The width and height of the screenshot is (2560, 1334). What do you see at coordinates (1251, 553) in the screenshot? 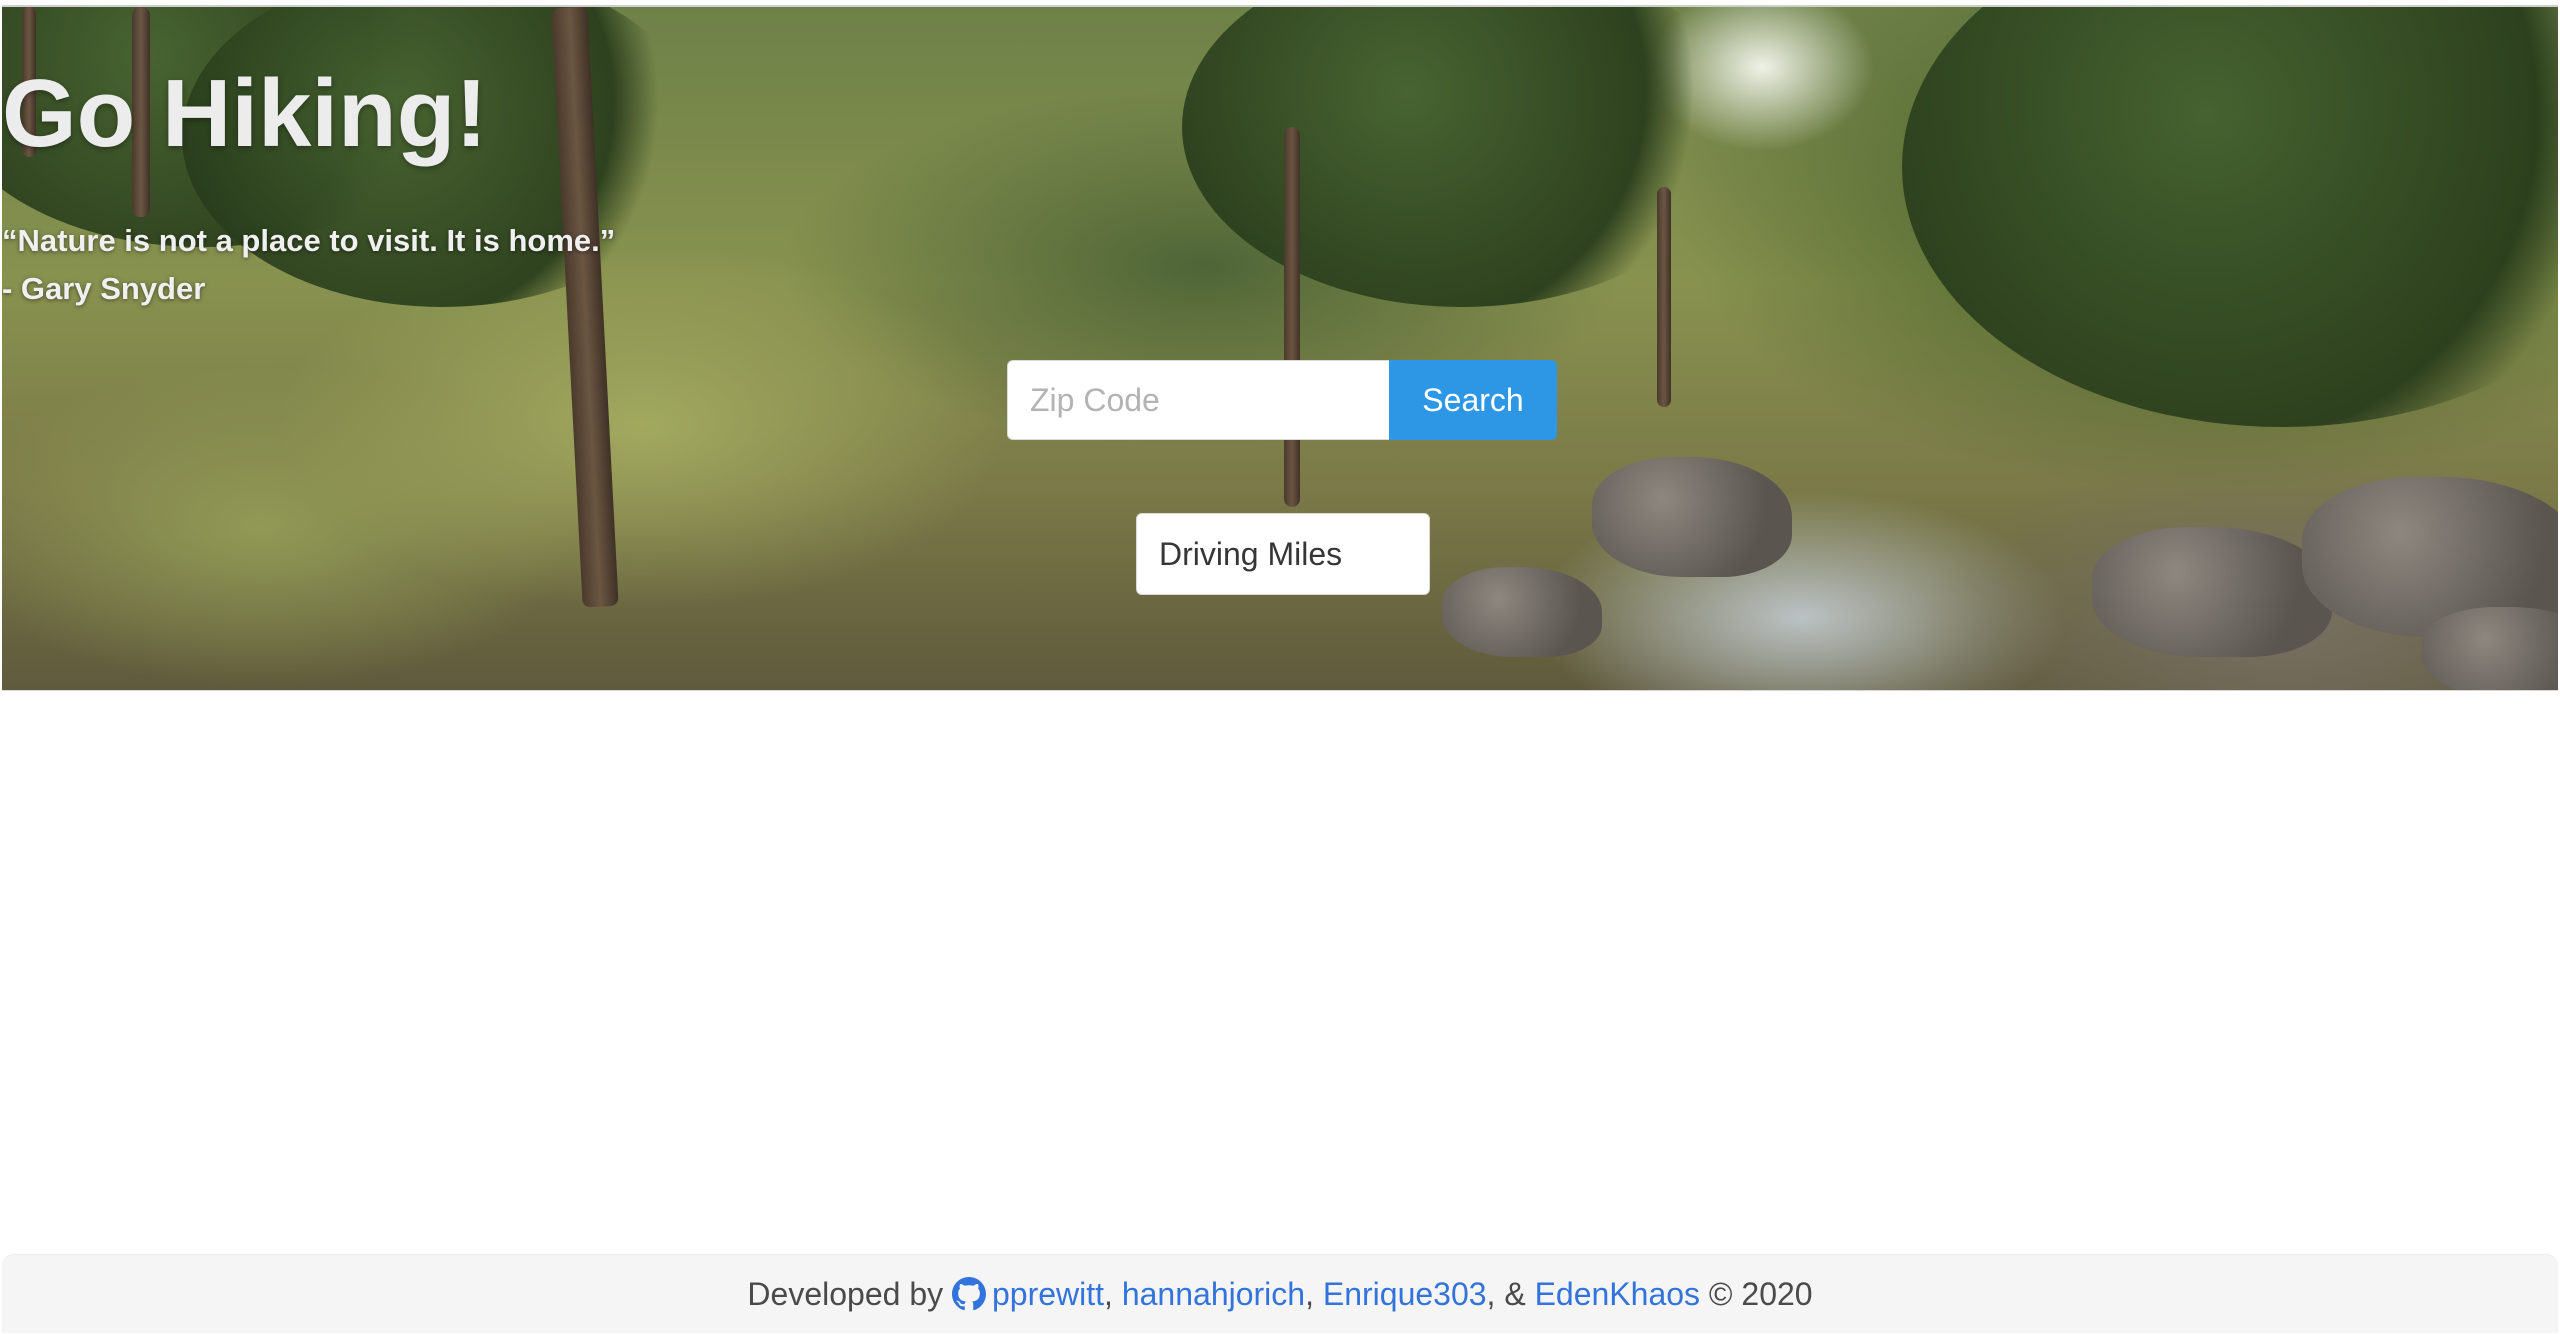
I see `driving-miles-select-value: Driving Miles` at bounding box center [1251, 553].